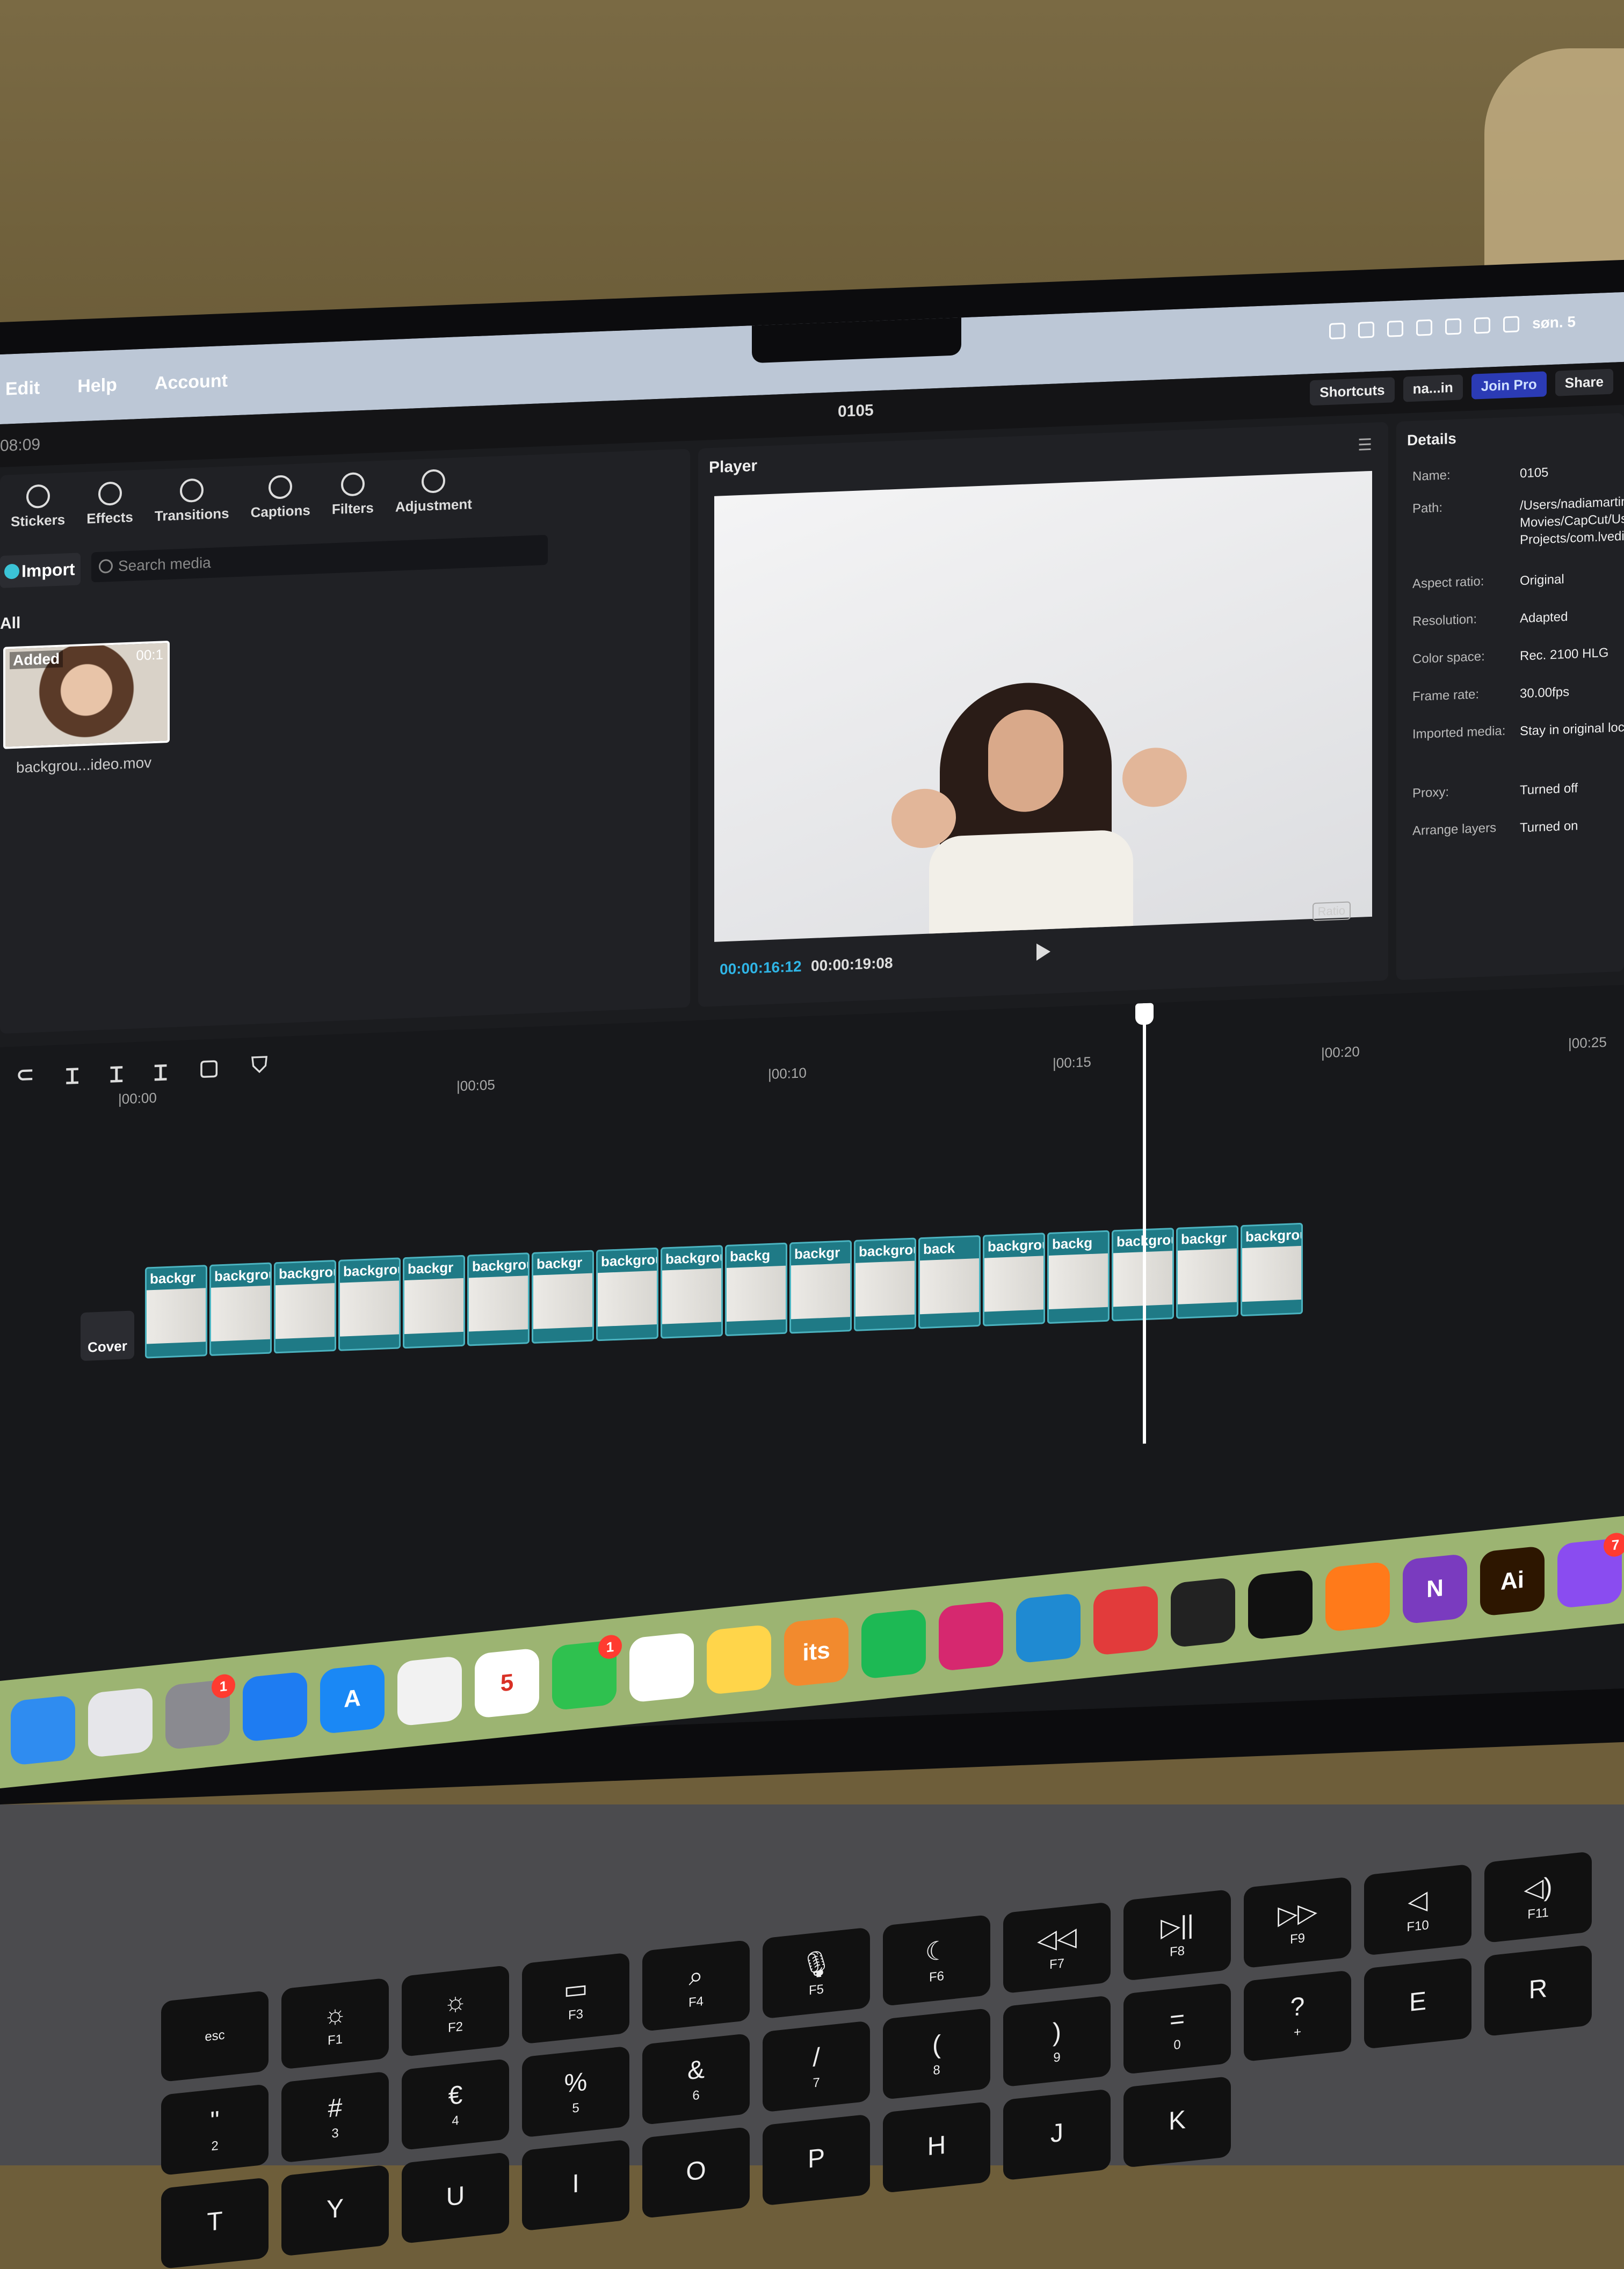  Describe the element at coordinates (22, 389) in the screenshot. I see `menu-edit: Edit` at that location.